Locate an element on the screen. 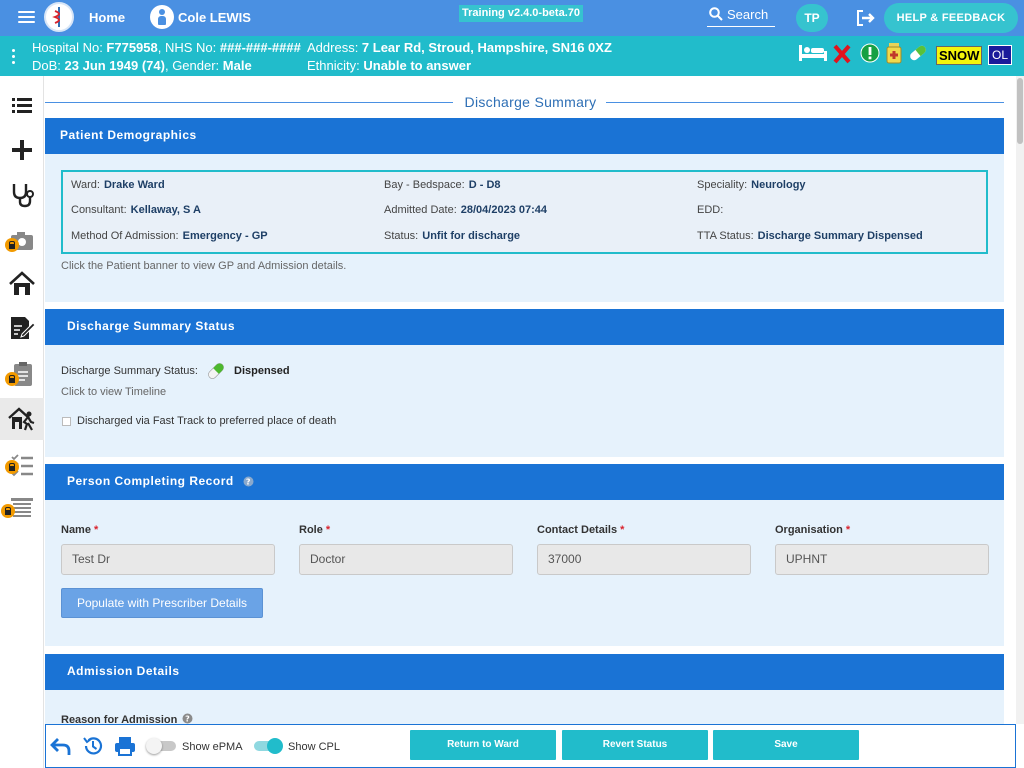 This screenshot has width=1024, height=768. name-label: Name * is located at coordinates (80, 530).